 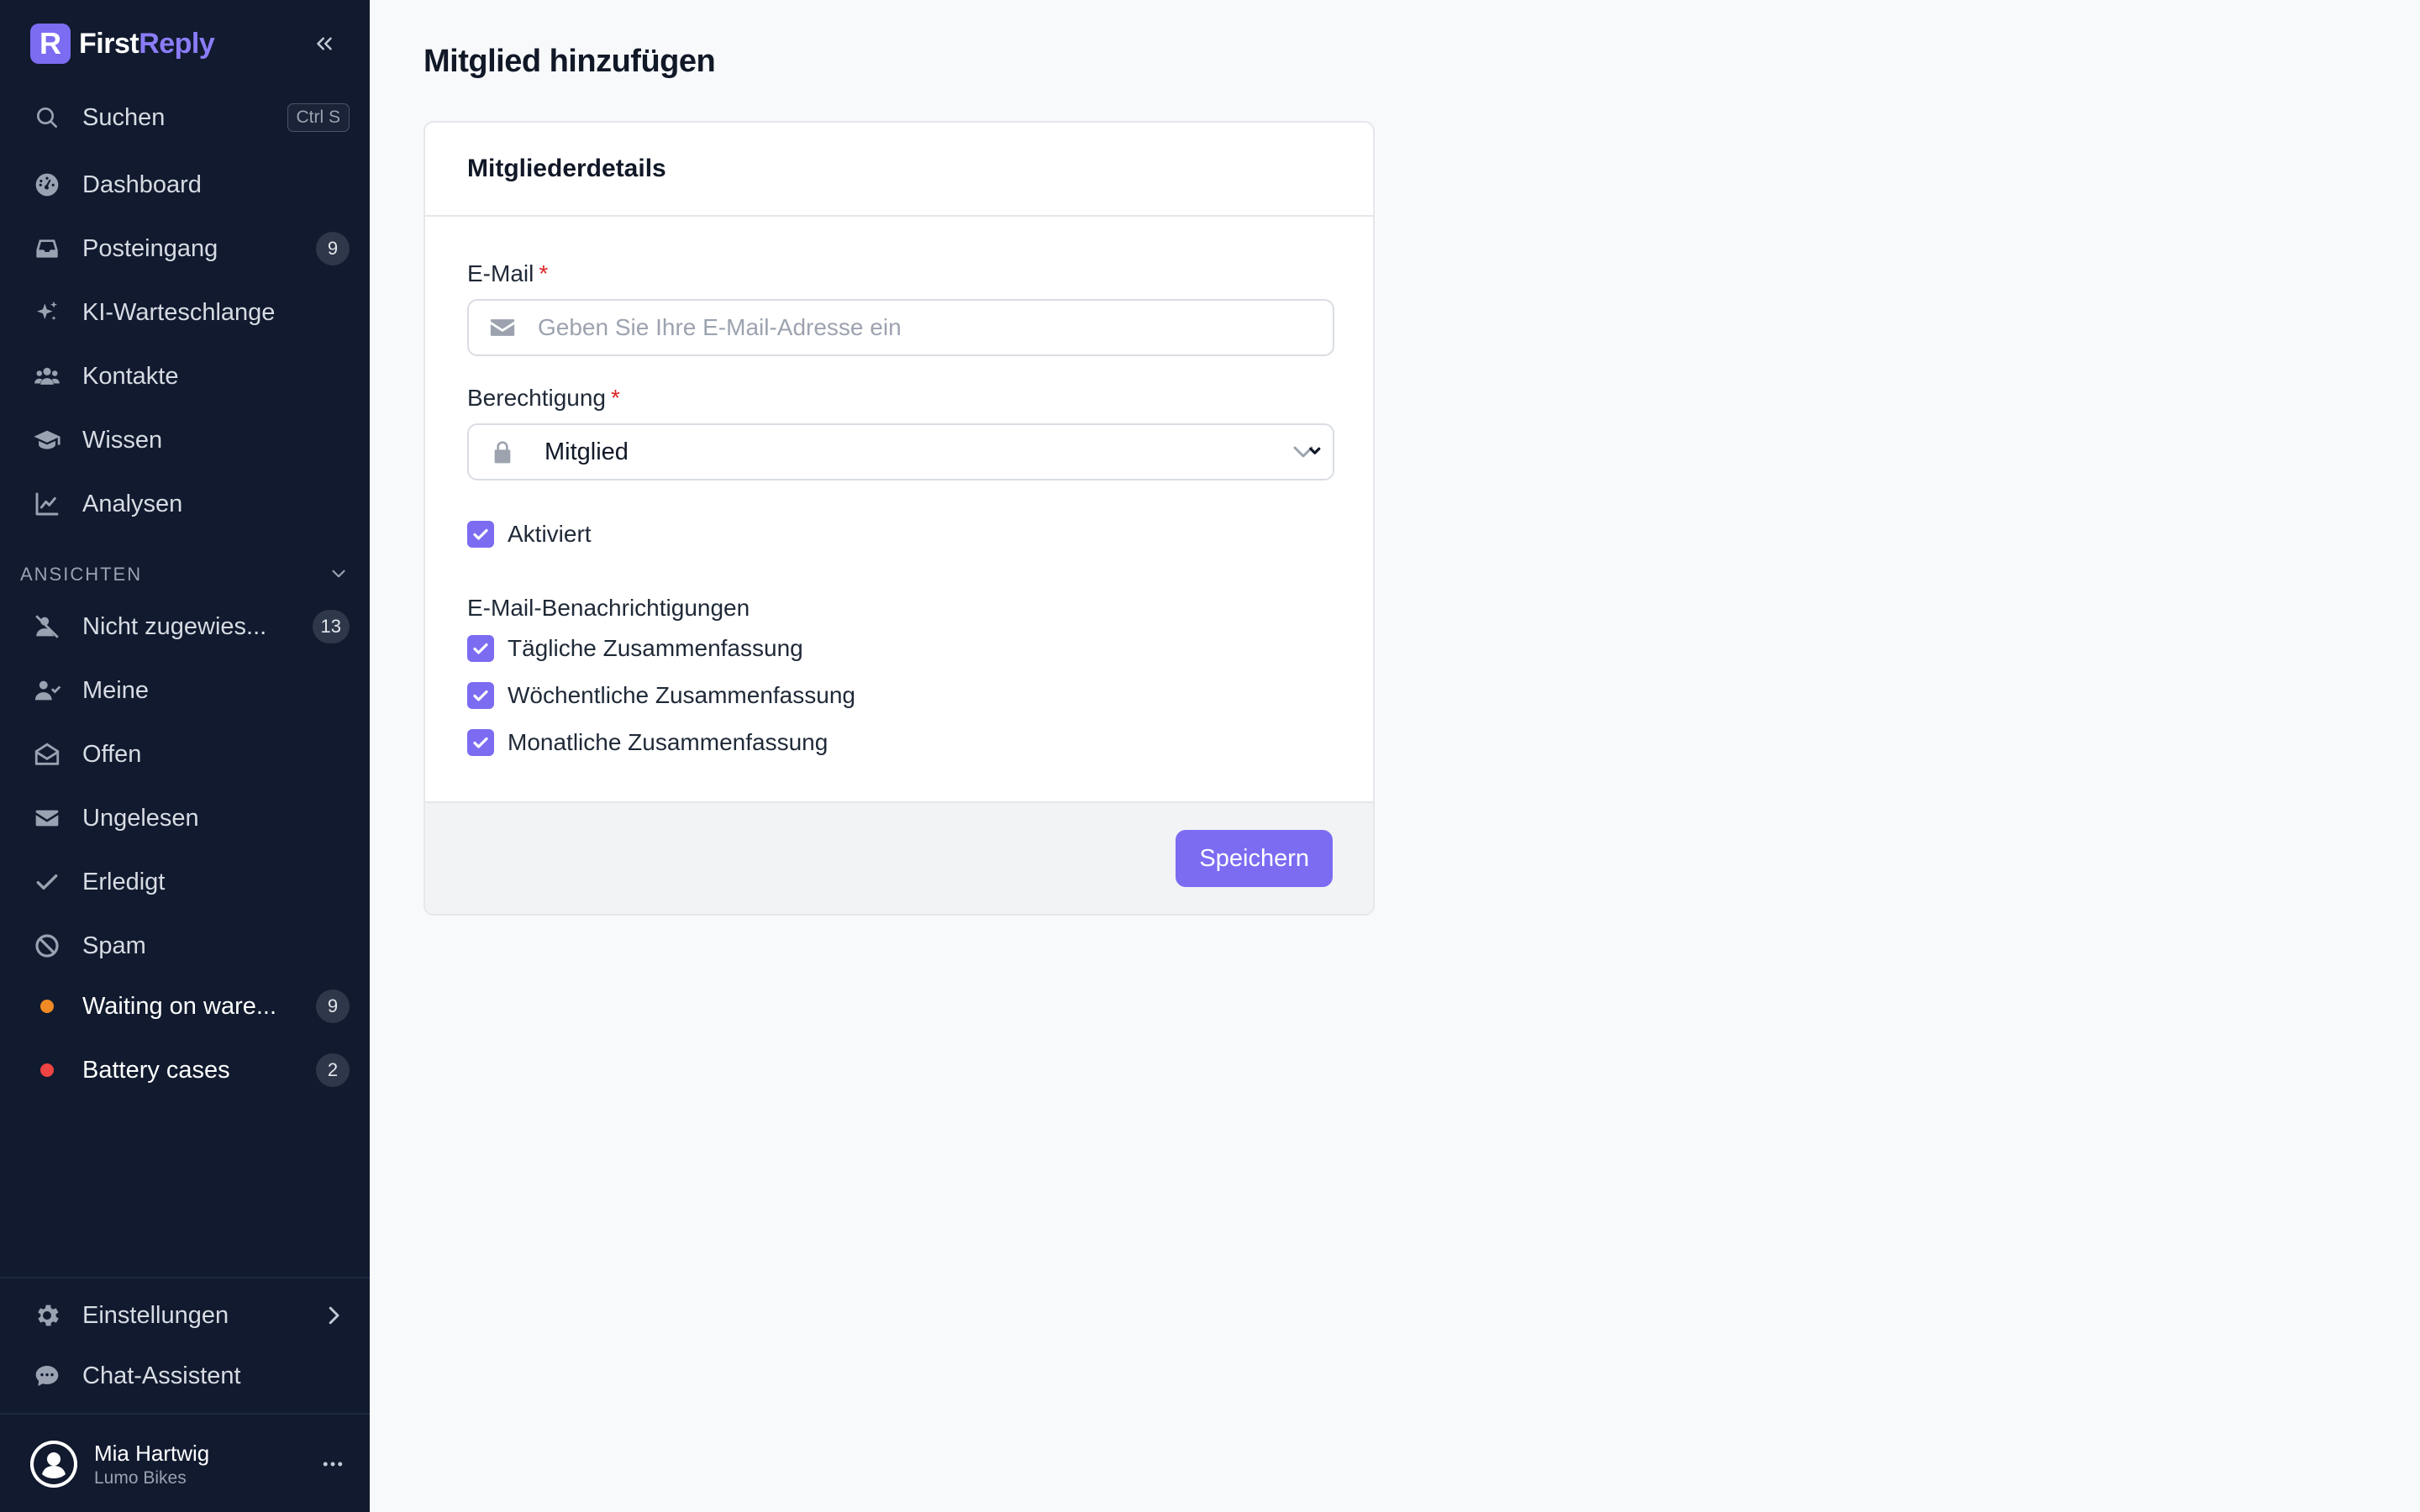 What do you see at coordinates (47, 312) in the screenshot?
I see `sparkles-icon` at bounding box center [47, 312].